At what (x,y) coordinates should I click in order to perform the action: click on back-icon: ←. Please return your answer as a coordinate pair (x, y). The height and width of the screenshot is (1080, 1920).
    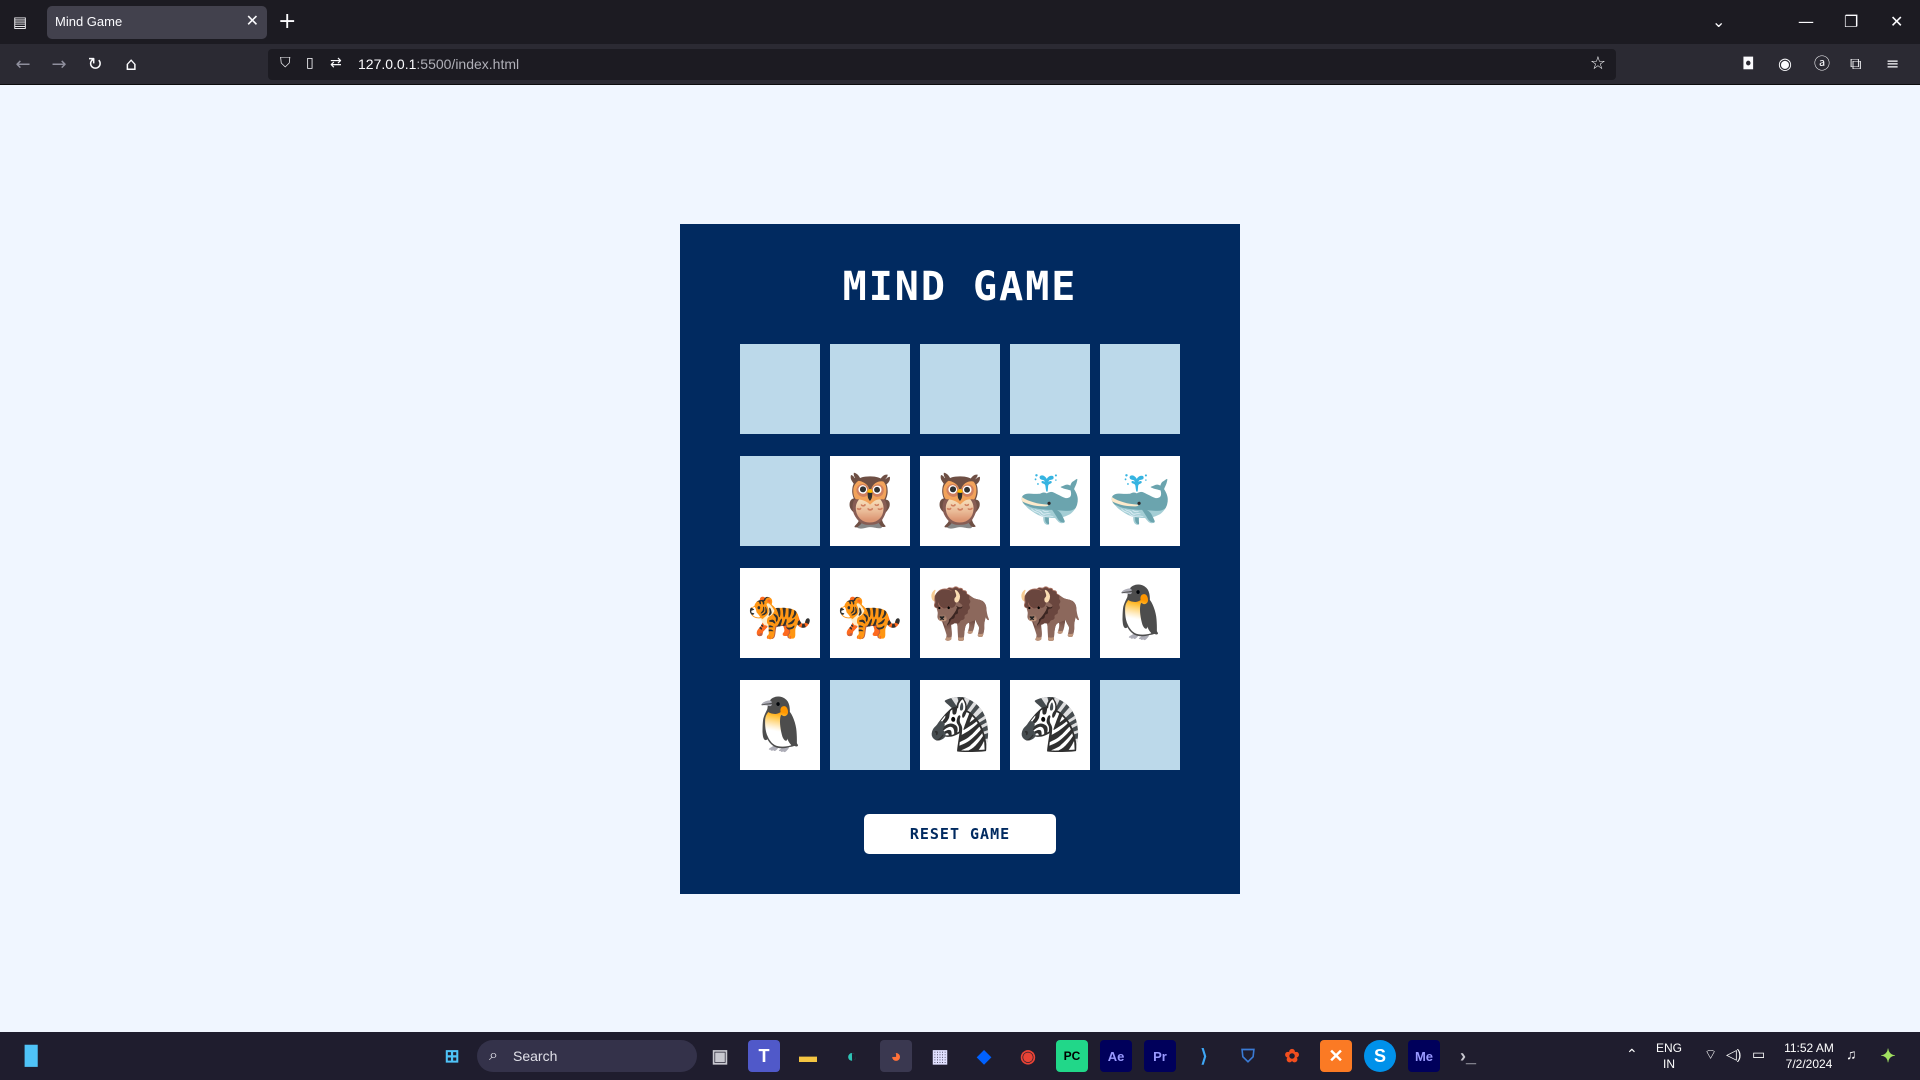
    Looking at the image, I should click on (23, 65).